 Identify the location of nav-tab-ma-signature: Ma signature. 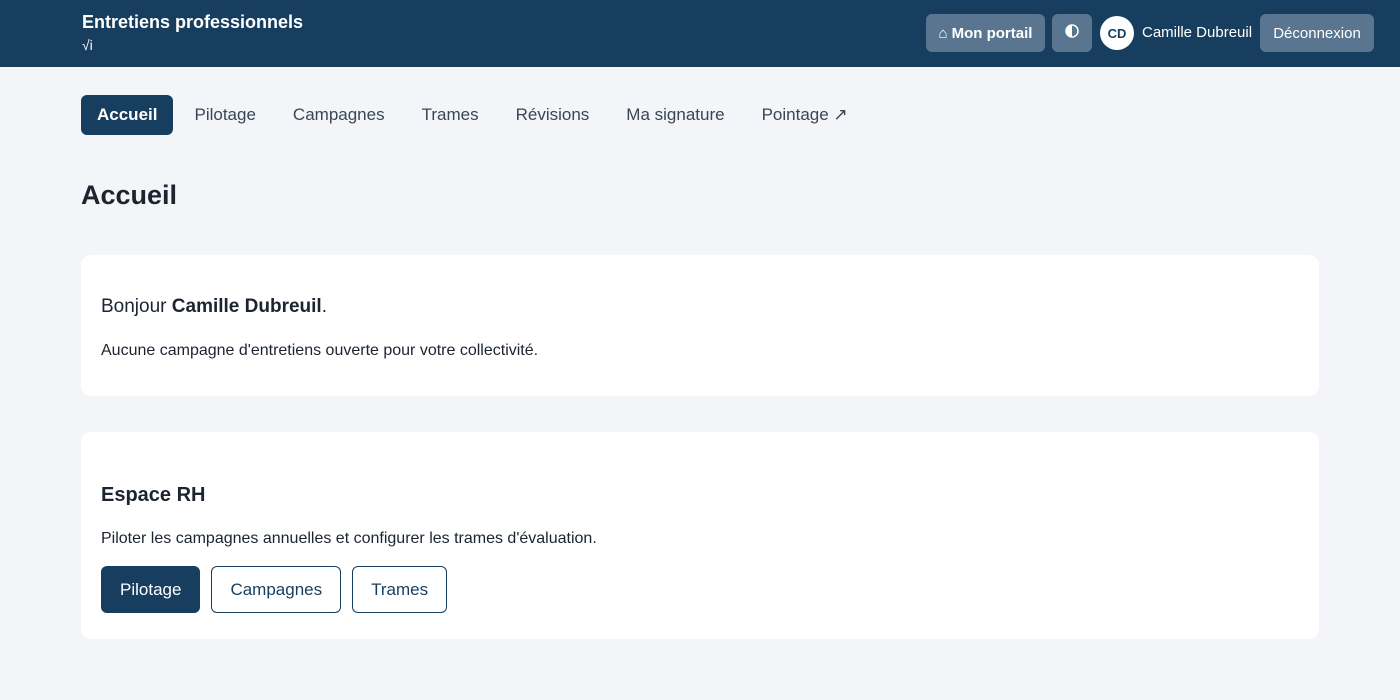
(675, 115).